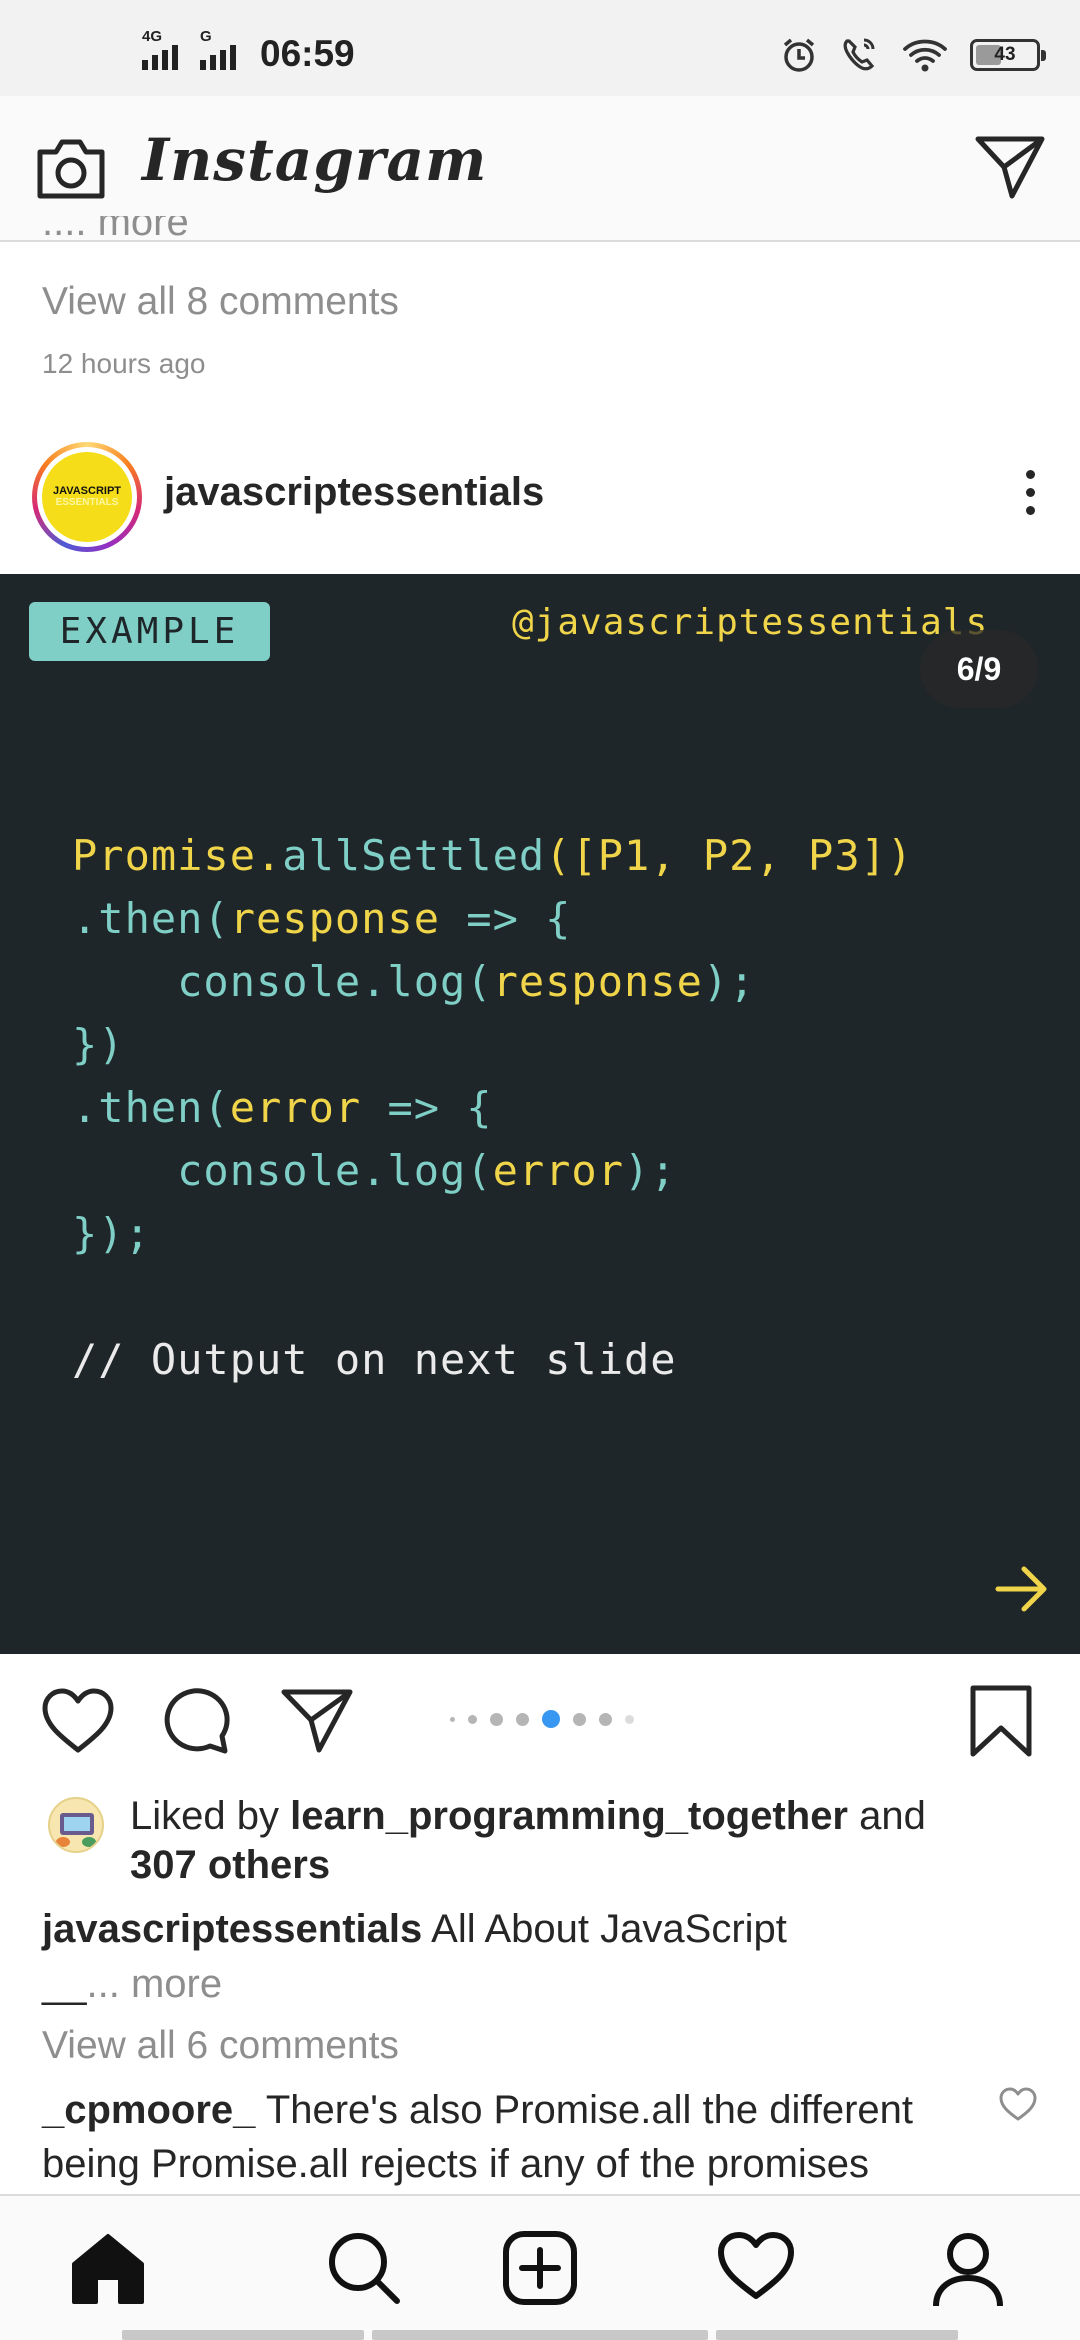 The width and height of the screenshot is (1080, 2340). I want to click on liker-avatar, so click(76, 1825).